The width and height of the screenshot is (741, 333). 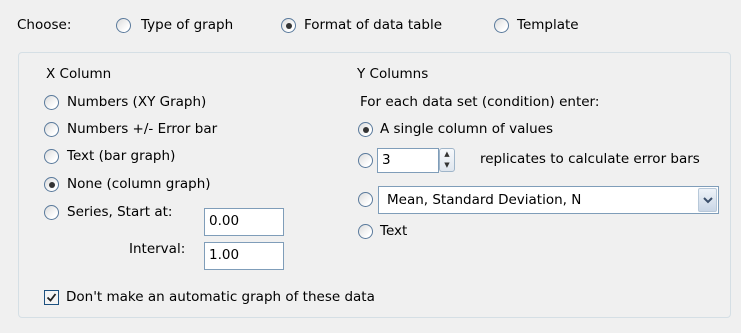 What do you see at coordinates (365, 129) in the screenshot?
I see `y-single-column-radio` at bounding box center [365, 129].